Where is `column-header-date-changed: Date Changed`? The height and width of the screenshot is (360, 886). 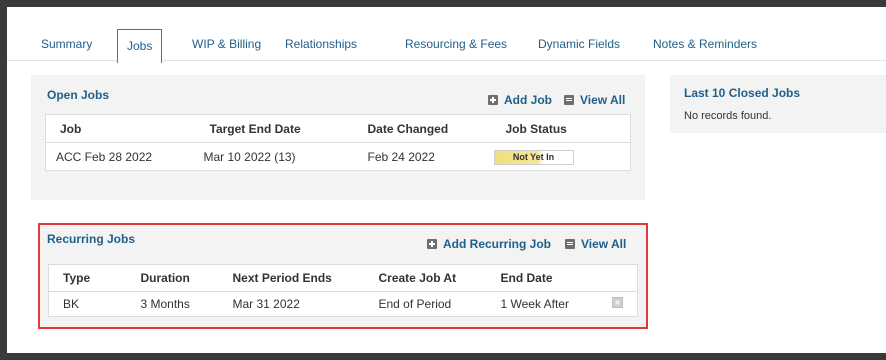 column-header-date-changed: Date Changed is located at coordinates (422, 128).